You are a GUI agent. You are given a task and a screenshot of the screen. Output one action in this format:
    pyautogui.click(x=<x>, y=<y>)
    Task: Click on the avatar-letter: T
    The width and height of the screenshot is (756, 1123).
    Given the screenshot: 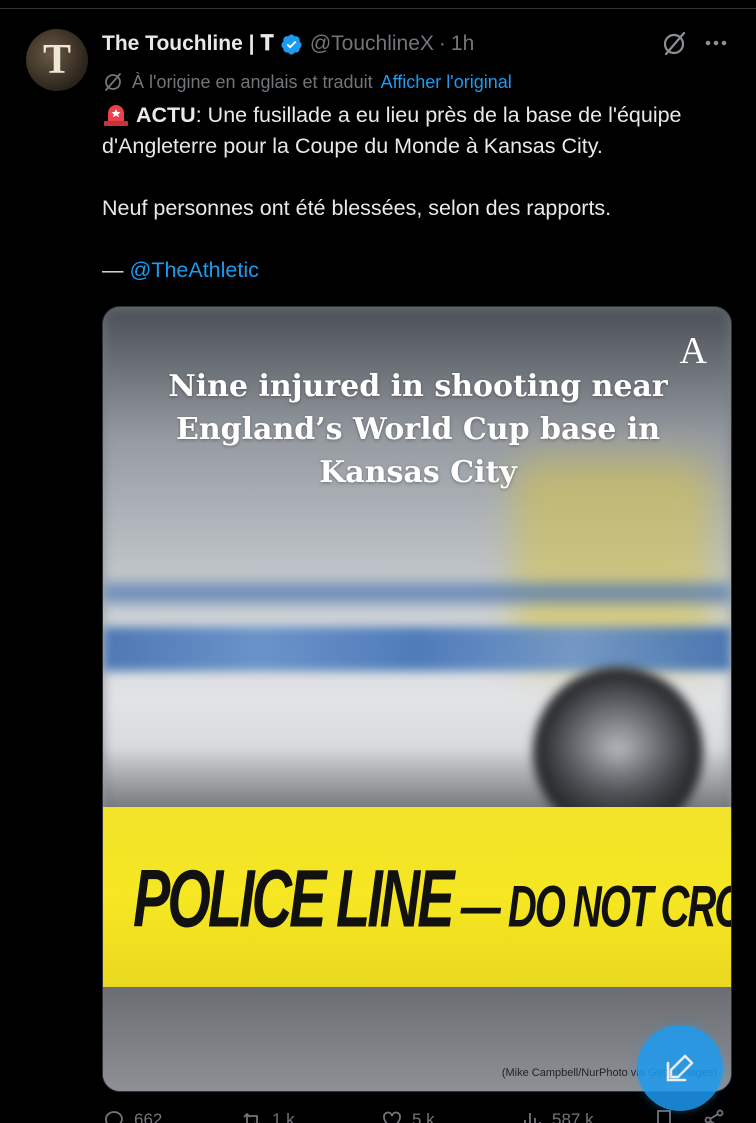 What is the action you would take?
    pyautogui.click(x=56, y=60)
    